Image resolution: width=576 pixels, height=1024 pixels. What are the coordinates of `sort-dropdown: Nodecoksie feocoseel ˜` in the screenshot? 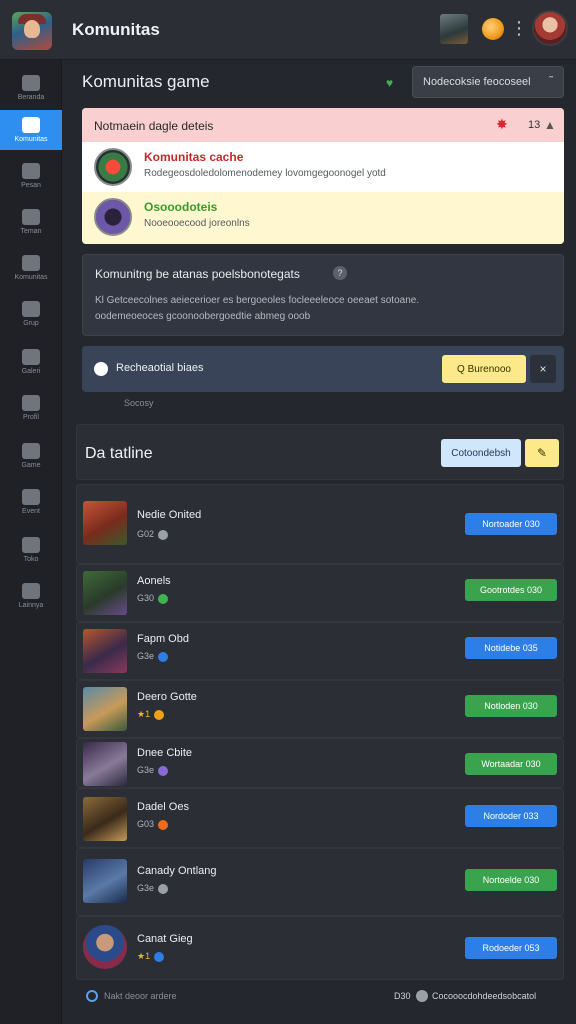 It's located at (488, 82).